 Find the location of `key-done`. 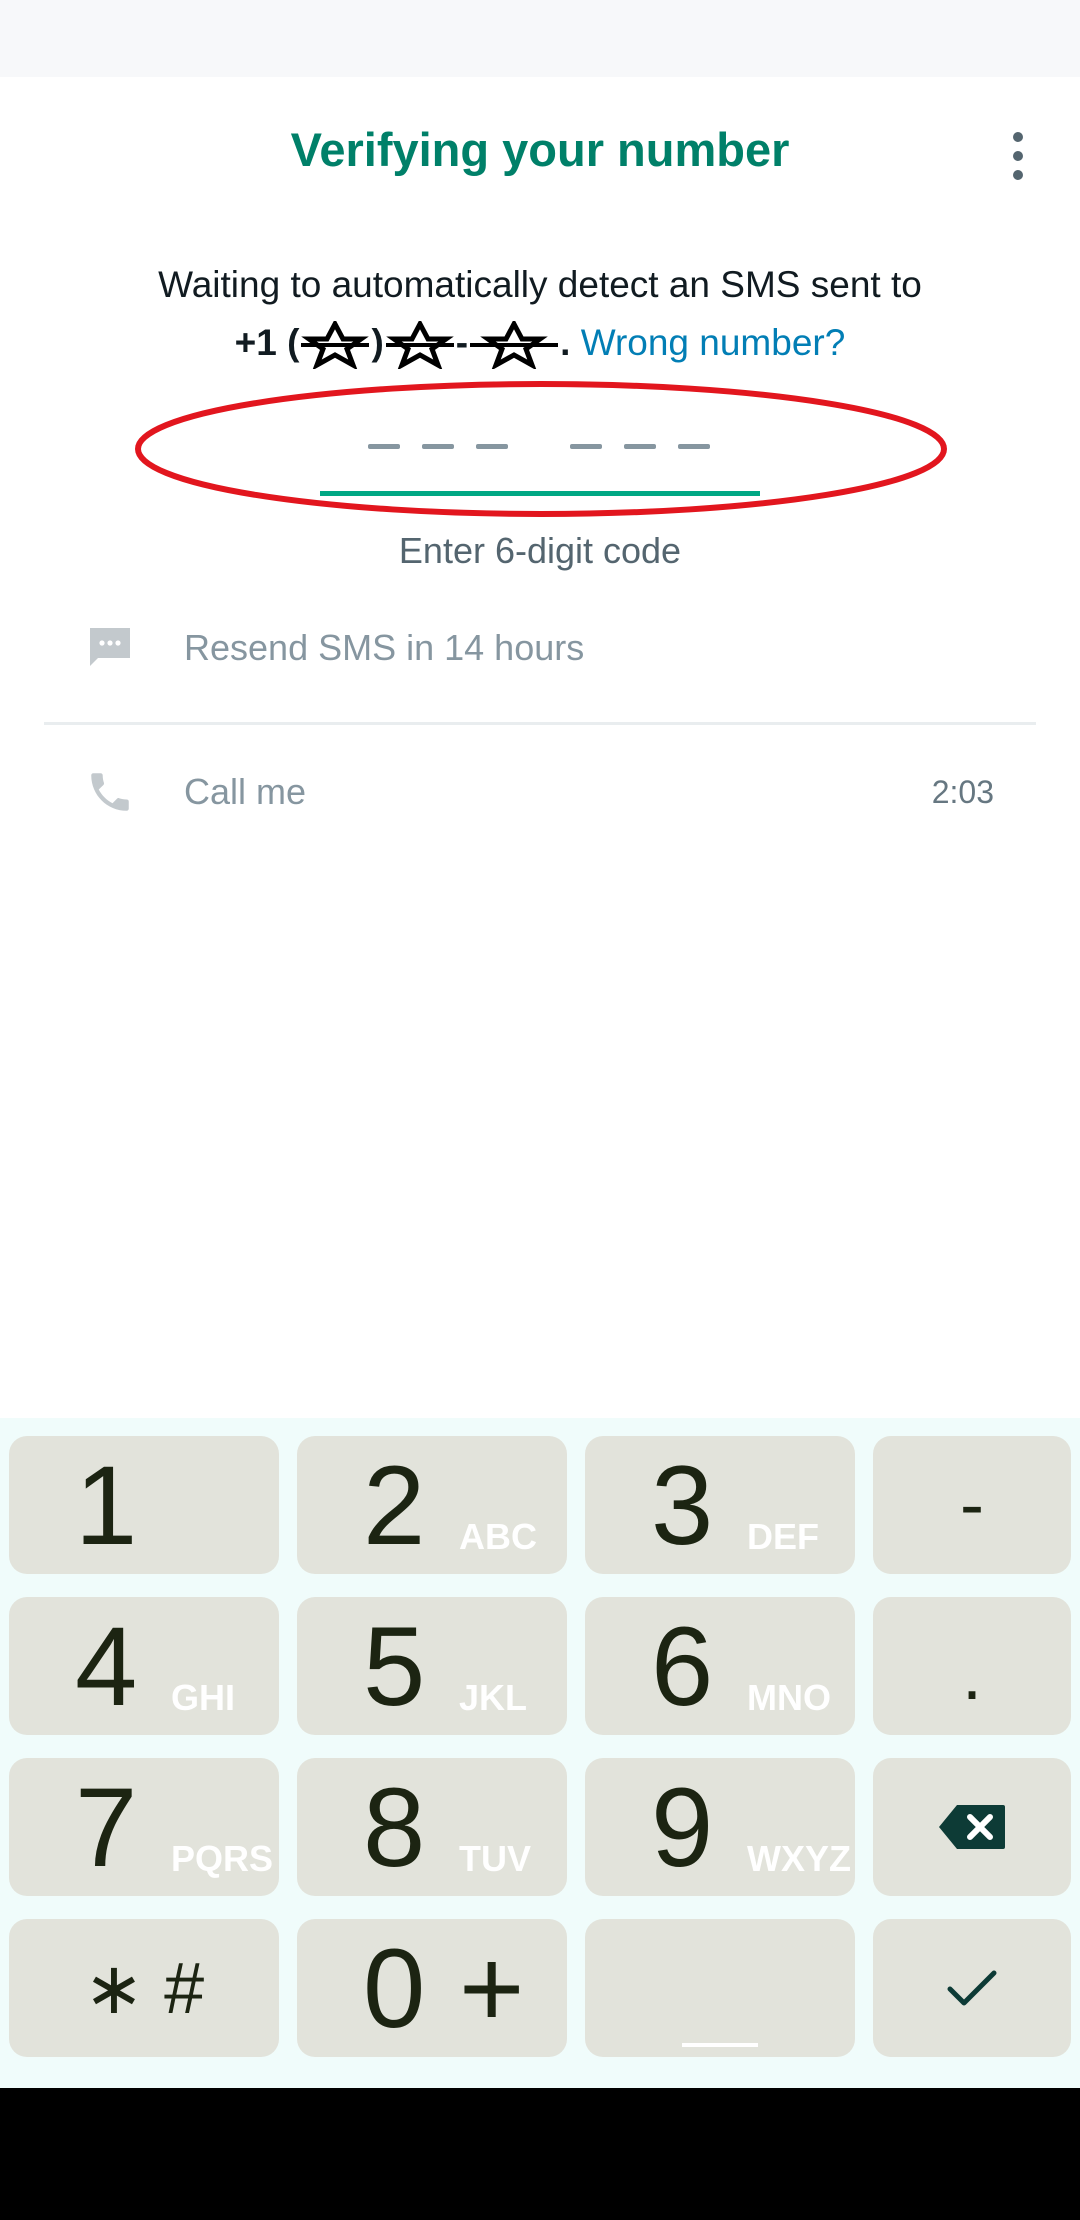

key-done is located at coordinates (972, 1988).